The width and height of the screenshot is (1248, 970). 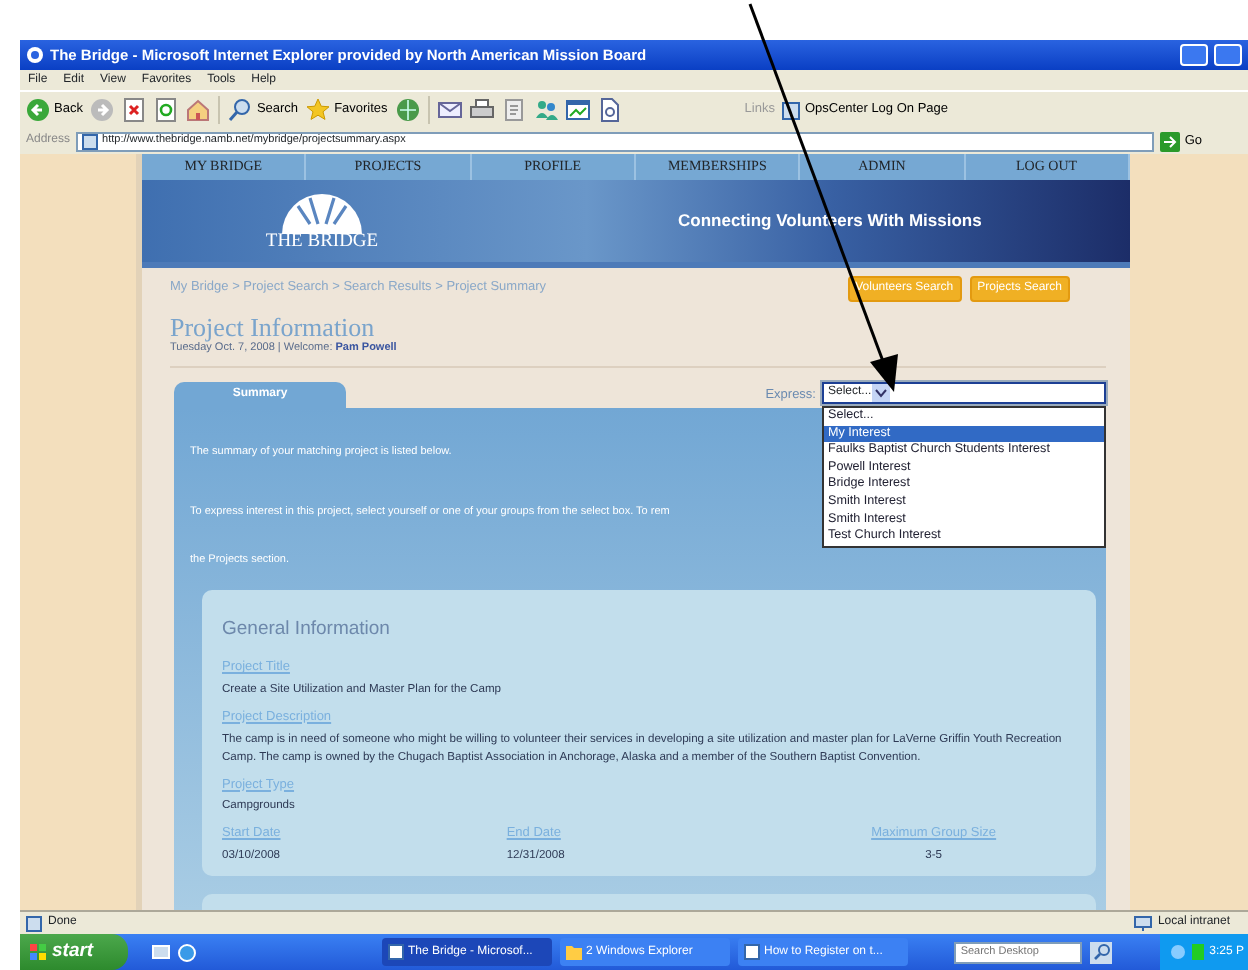 What do you see at coordinates (322, 211) in the screenshot?
I see `bridge-logo-icon` at bounding box center [322, 211].